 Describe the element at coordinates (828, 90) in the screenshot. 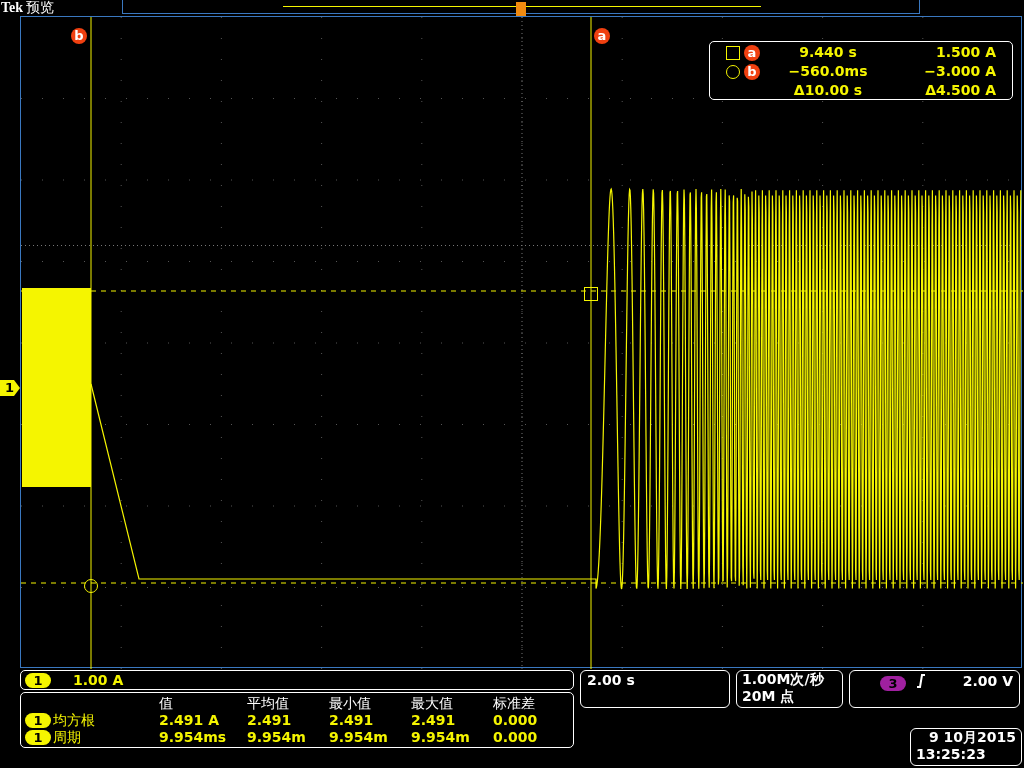

I see `cursor-delta-time: Δ10.00 s` at that location.